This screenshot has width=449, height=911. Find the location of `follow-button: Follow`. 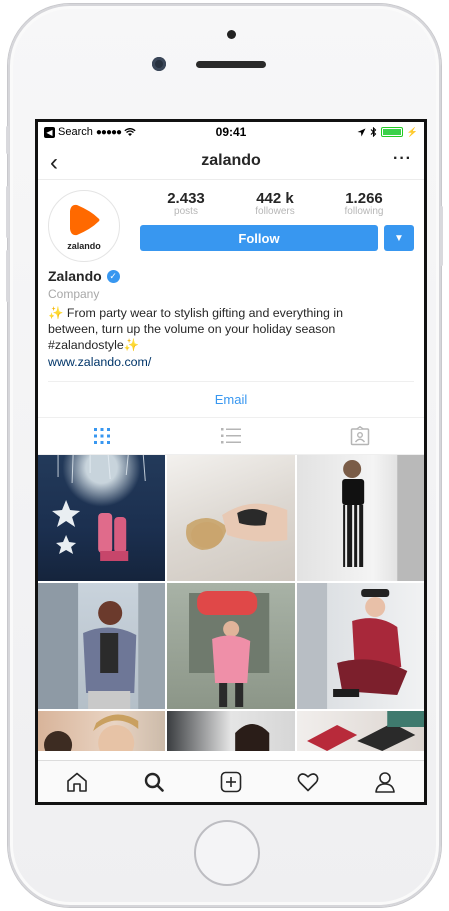

follow-button: Follow is located at coordinates (259, 238).